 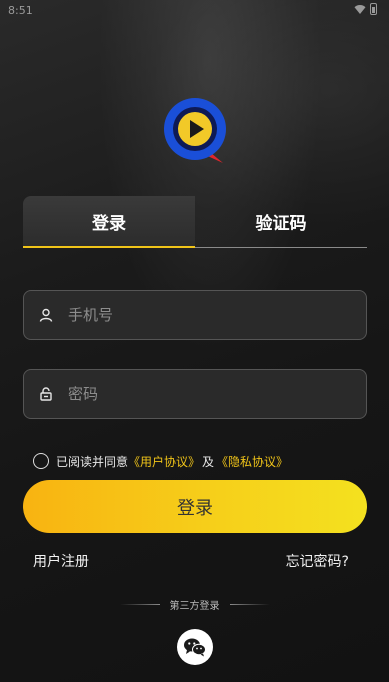 I want to click on divider-line-right, so click(x=249, y=604).